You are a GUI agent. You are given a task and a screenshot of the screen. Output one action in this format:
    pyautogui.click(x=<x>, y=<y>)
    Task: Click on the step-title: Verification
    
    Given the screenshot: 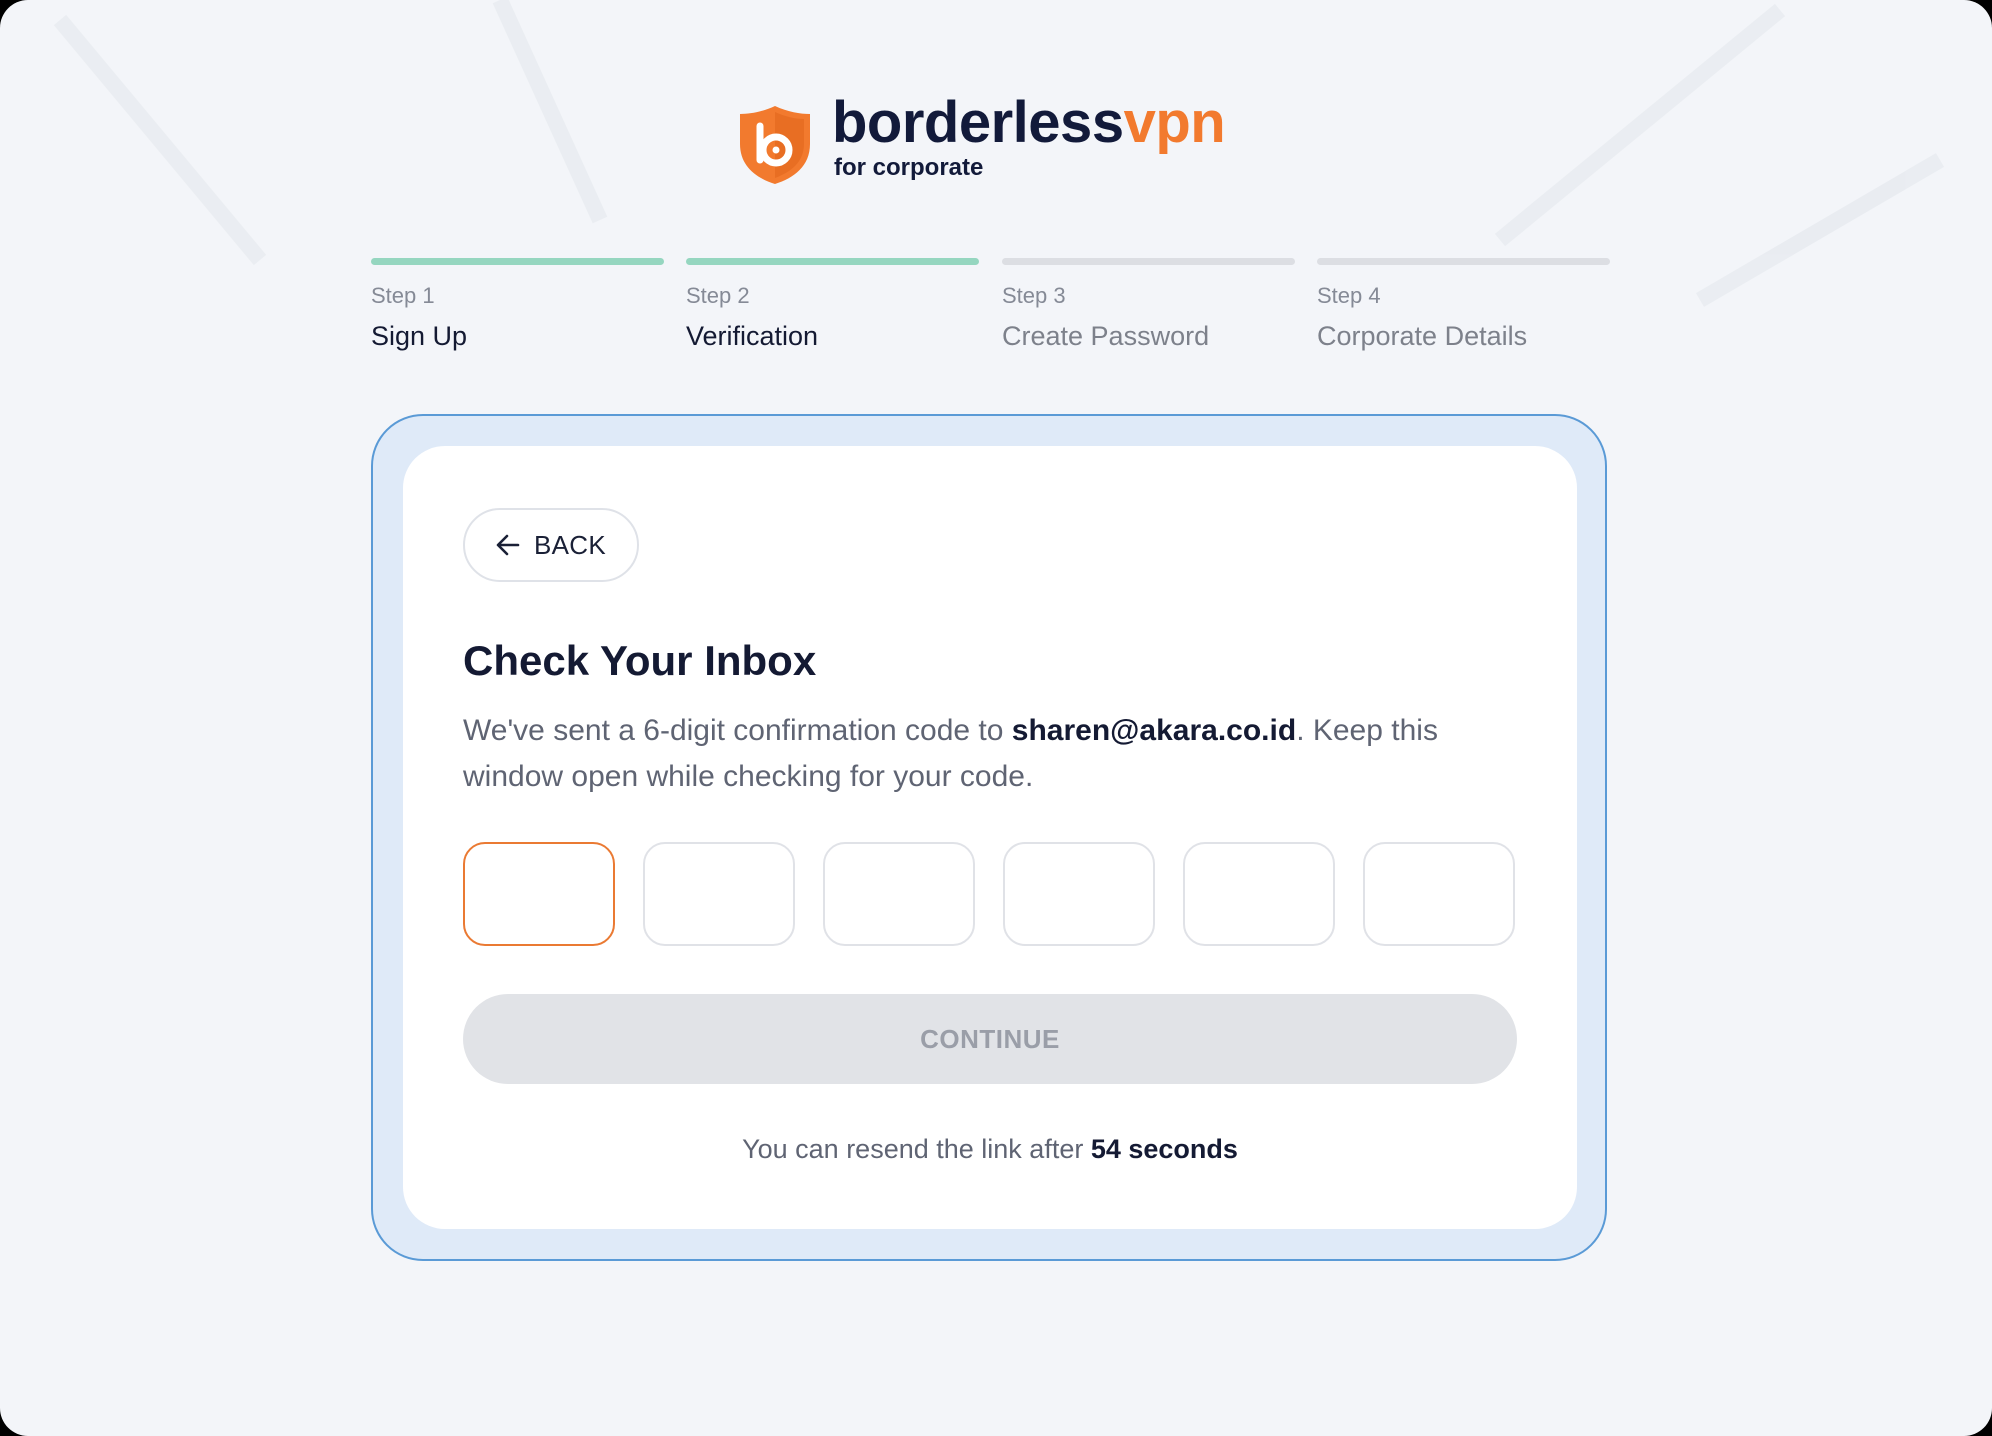 What is the action you would take?
    pyautogui.click(x=752, y=336)
    